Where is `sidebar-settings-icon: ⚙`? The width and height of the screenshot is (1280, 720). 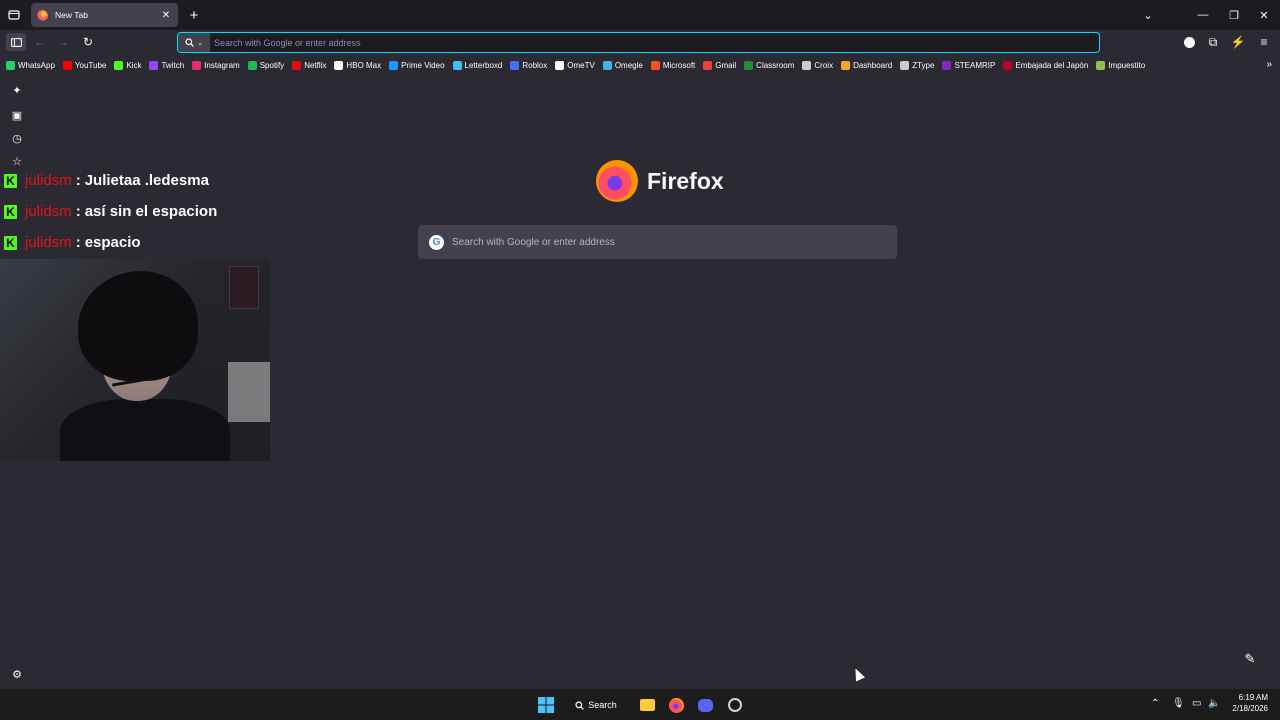
sidebar-settings-icon: ⚙ is located at coordinates (17, 674).